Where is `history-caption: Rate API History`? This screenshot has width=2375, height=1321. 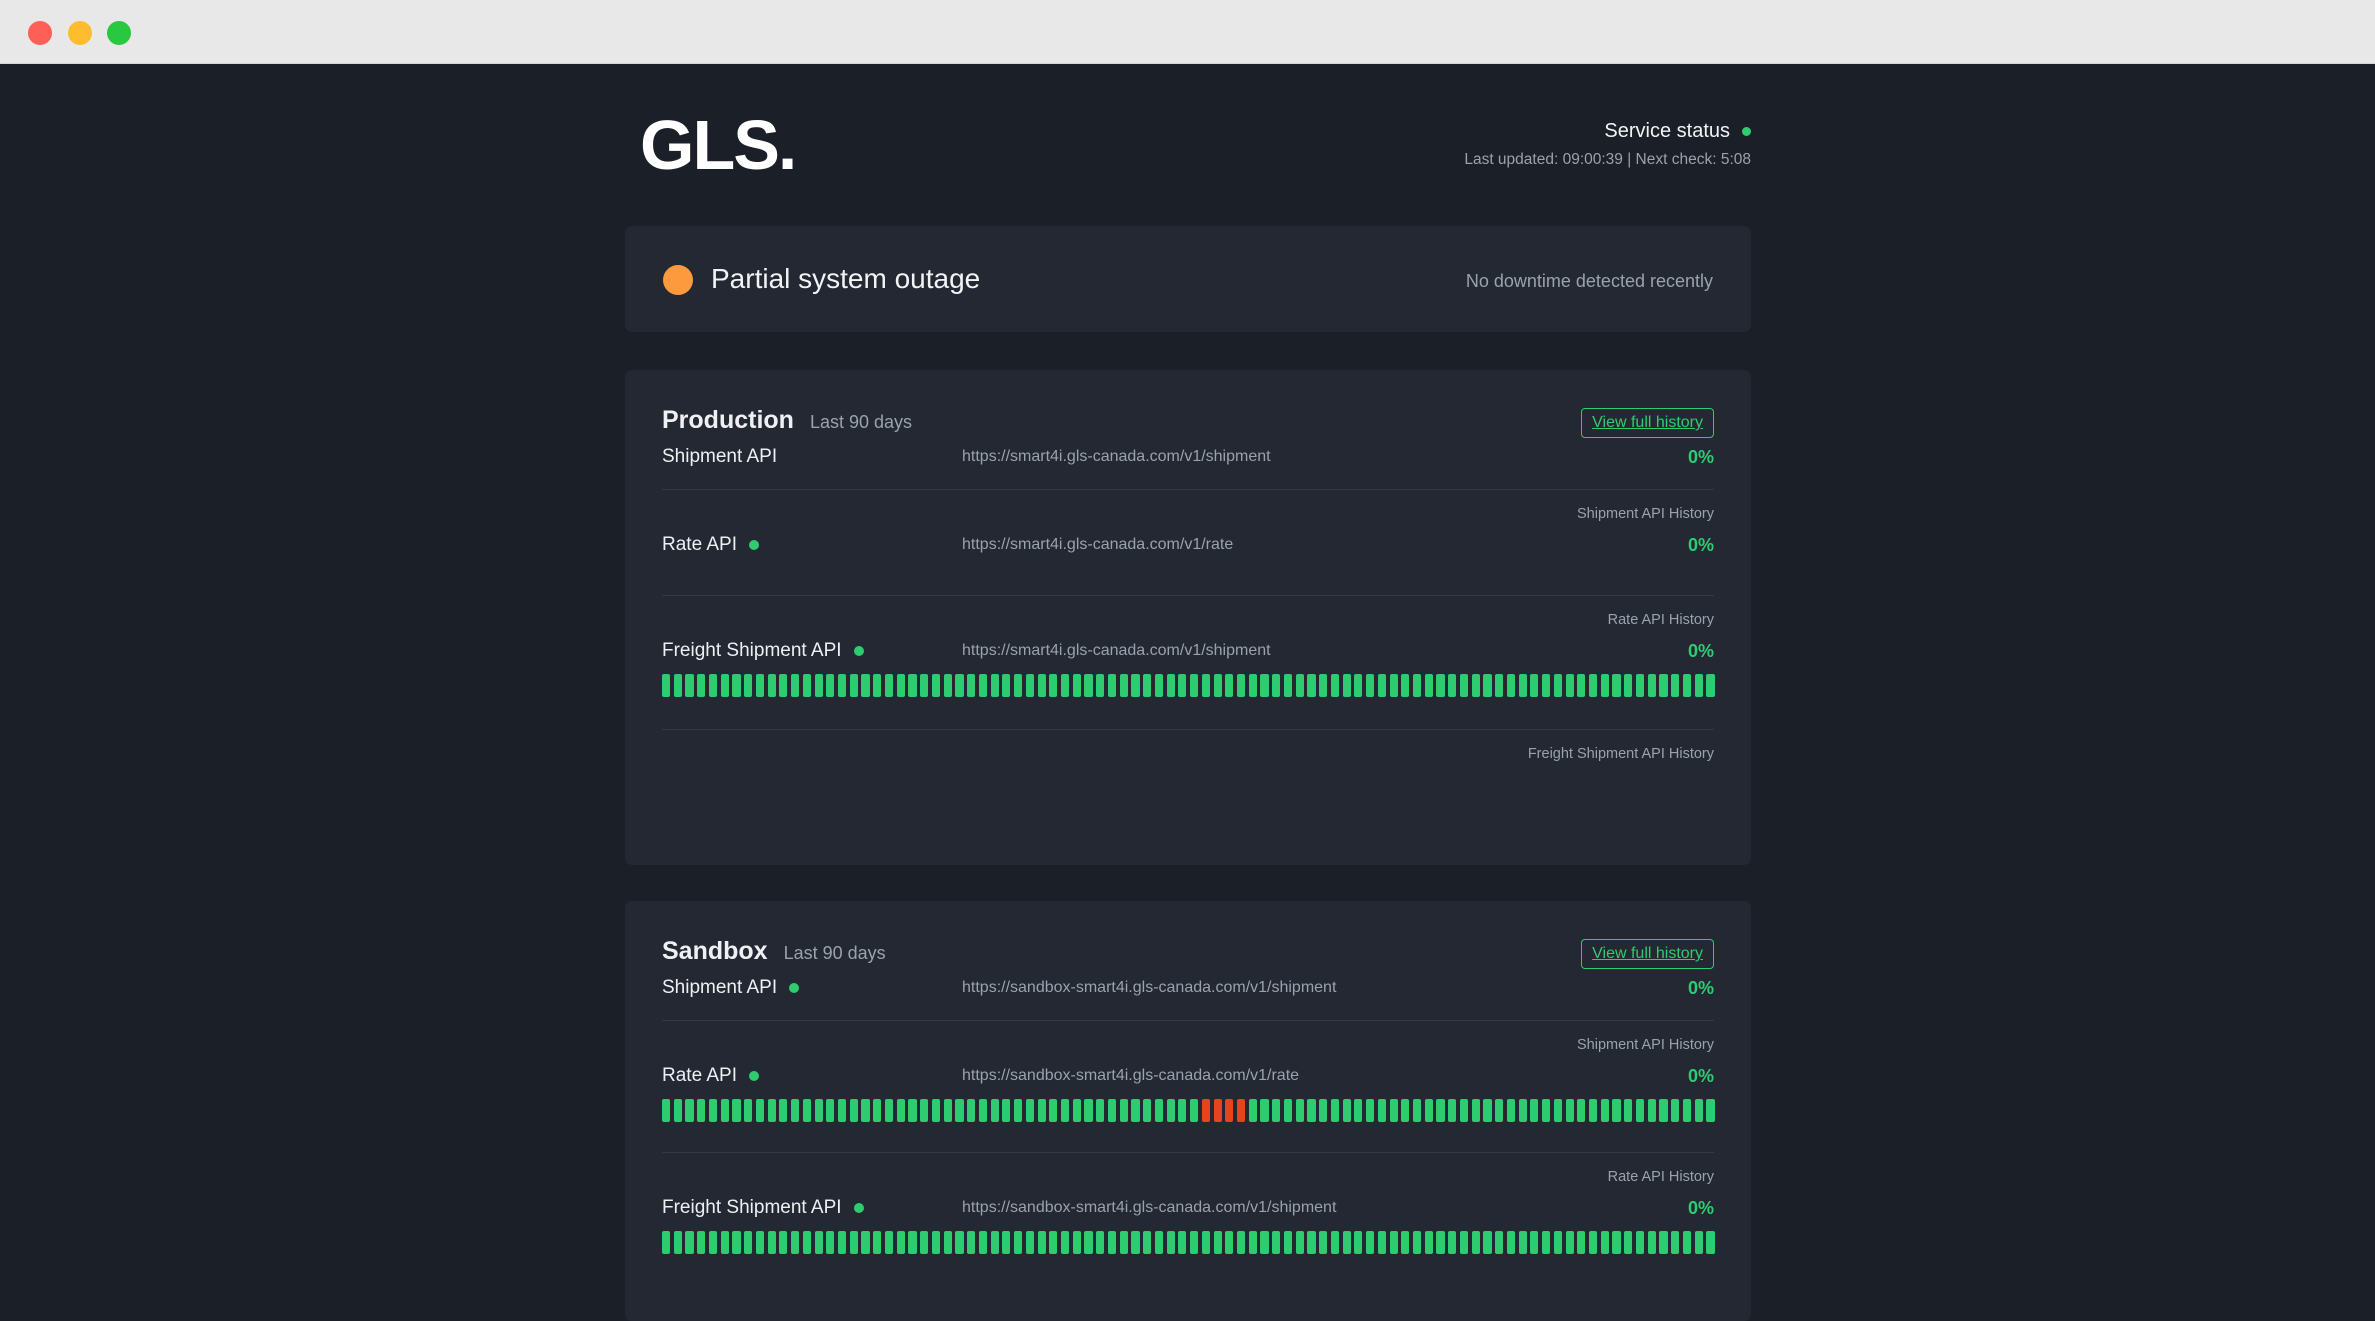
history-caption: Rate API History is located at coordinates (1188, 620).